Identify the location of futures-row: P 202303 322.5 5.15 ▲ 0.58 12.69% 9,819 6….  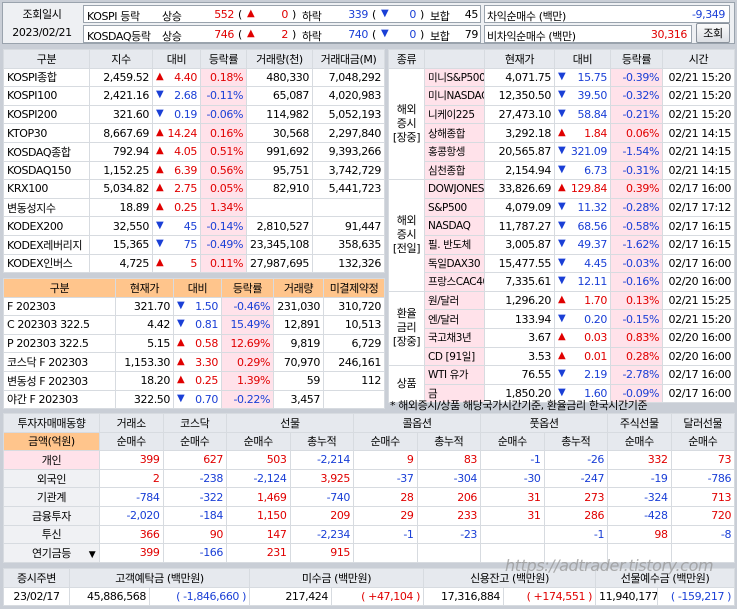
(194, 343).